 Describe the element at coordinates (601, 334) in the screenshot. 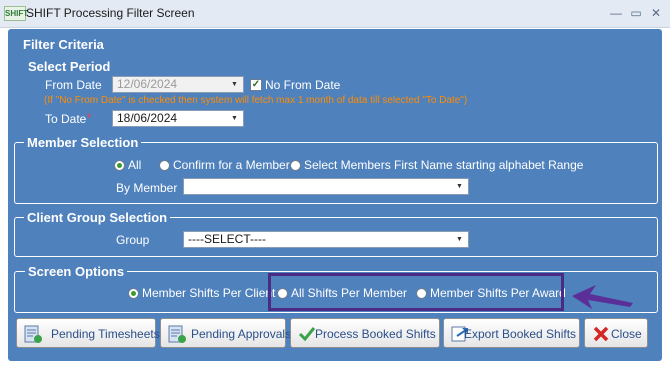

I see `close-x-icon` at that location.